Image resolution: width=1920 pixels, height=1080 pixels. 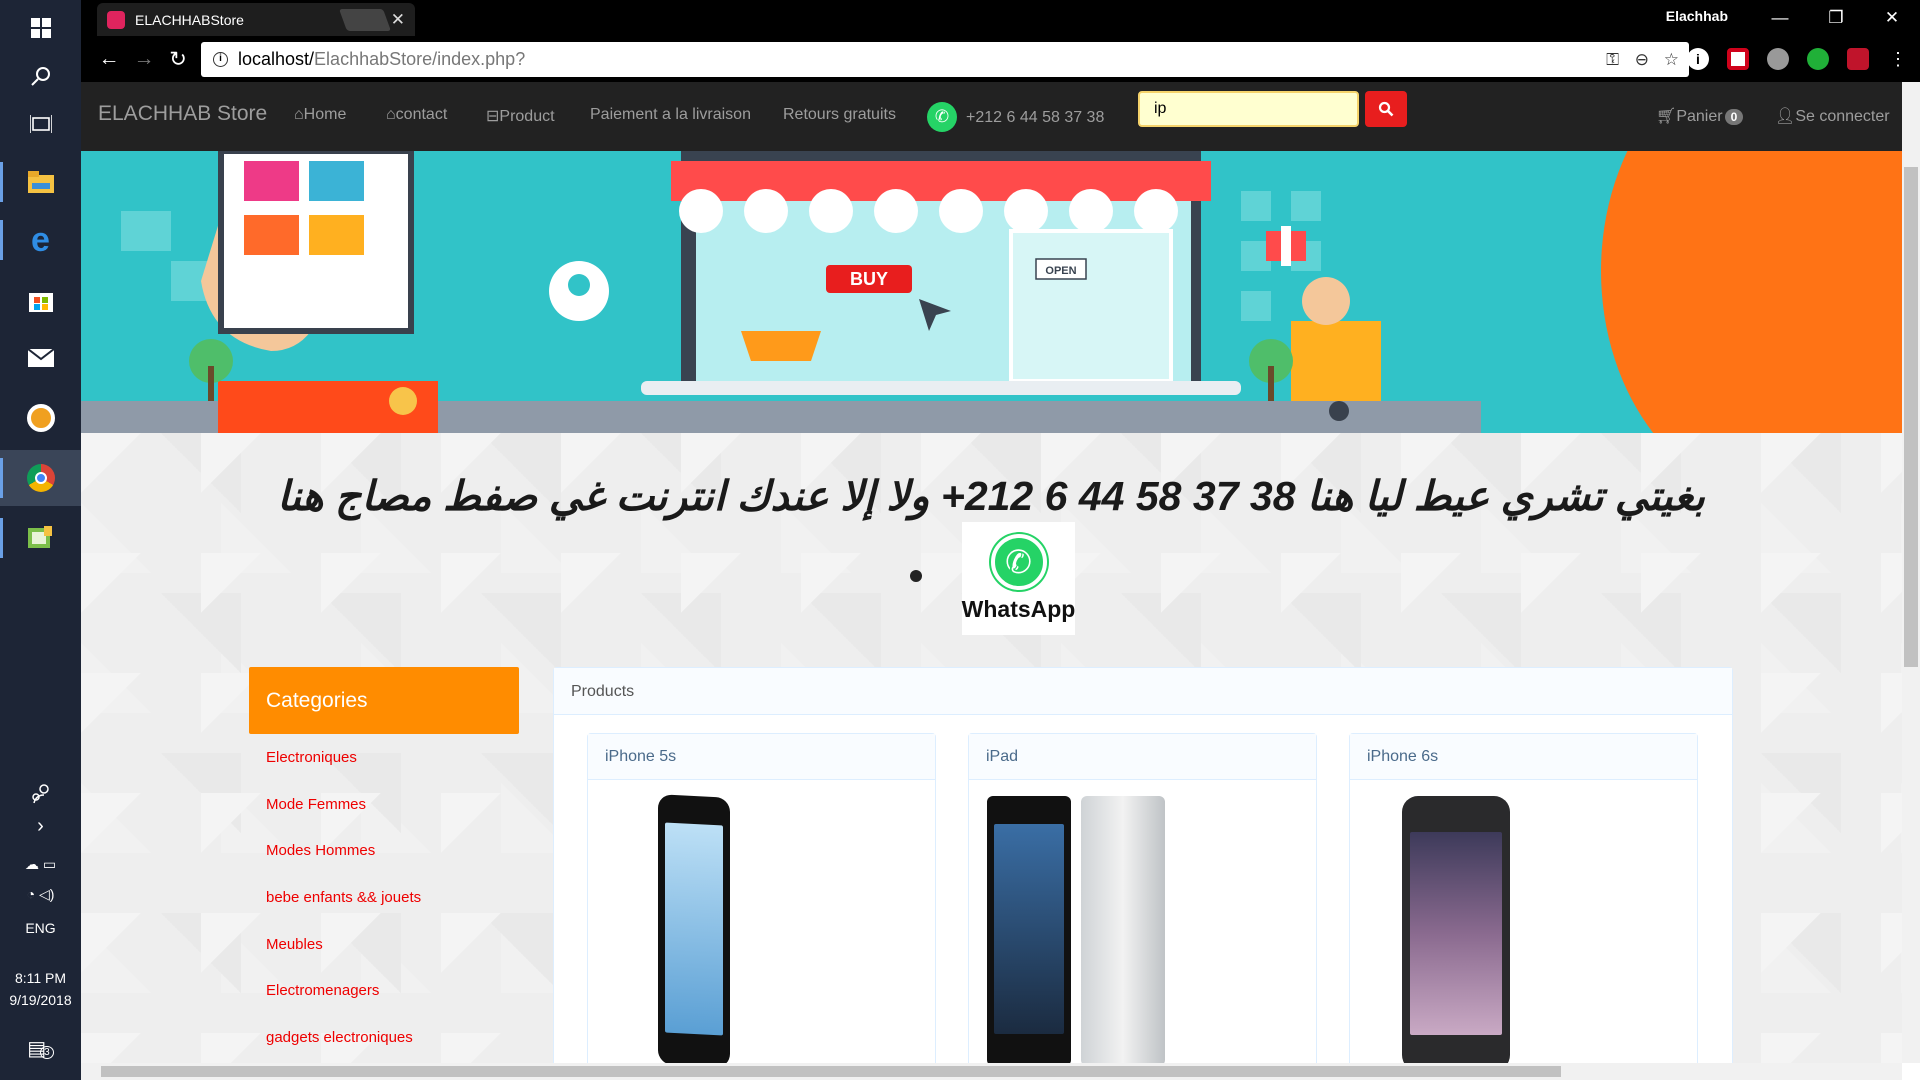 What do you see at coordinates (1000, 18) in the screenshot?
I see `tab-strip: ELACHHABStore ✕ Elachhab — ❐ ✕` at bounding box center [1000, 18].